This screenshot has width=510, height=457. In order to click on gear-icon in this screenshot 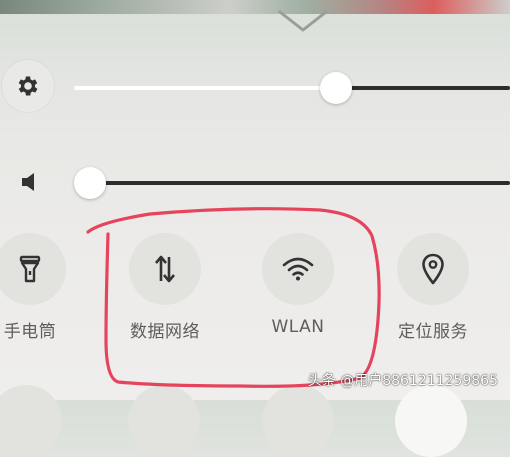, I will do `click(28, 86)`.